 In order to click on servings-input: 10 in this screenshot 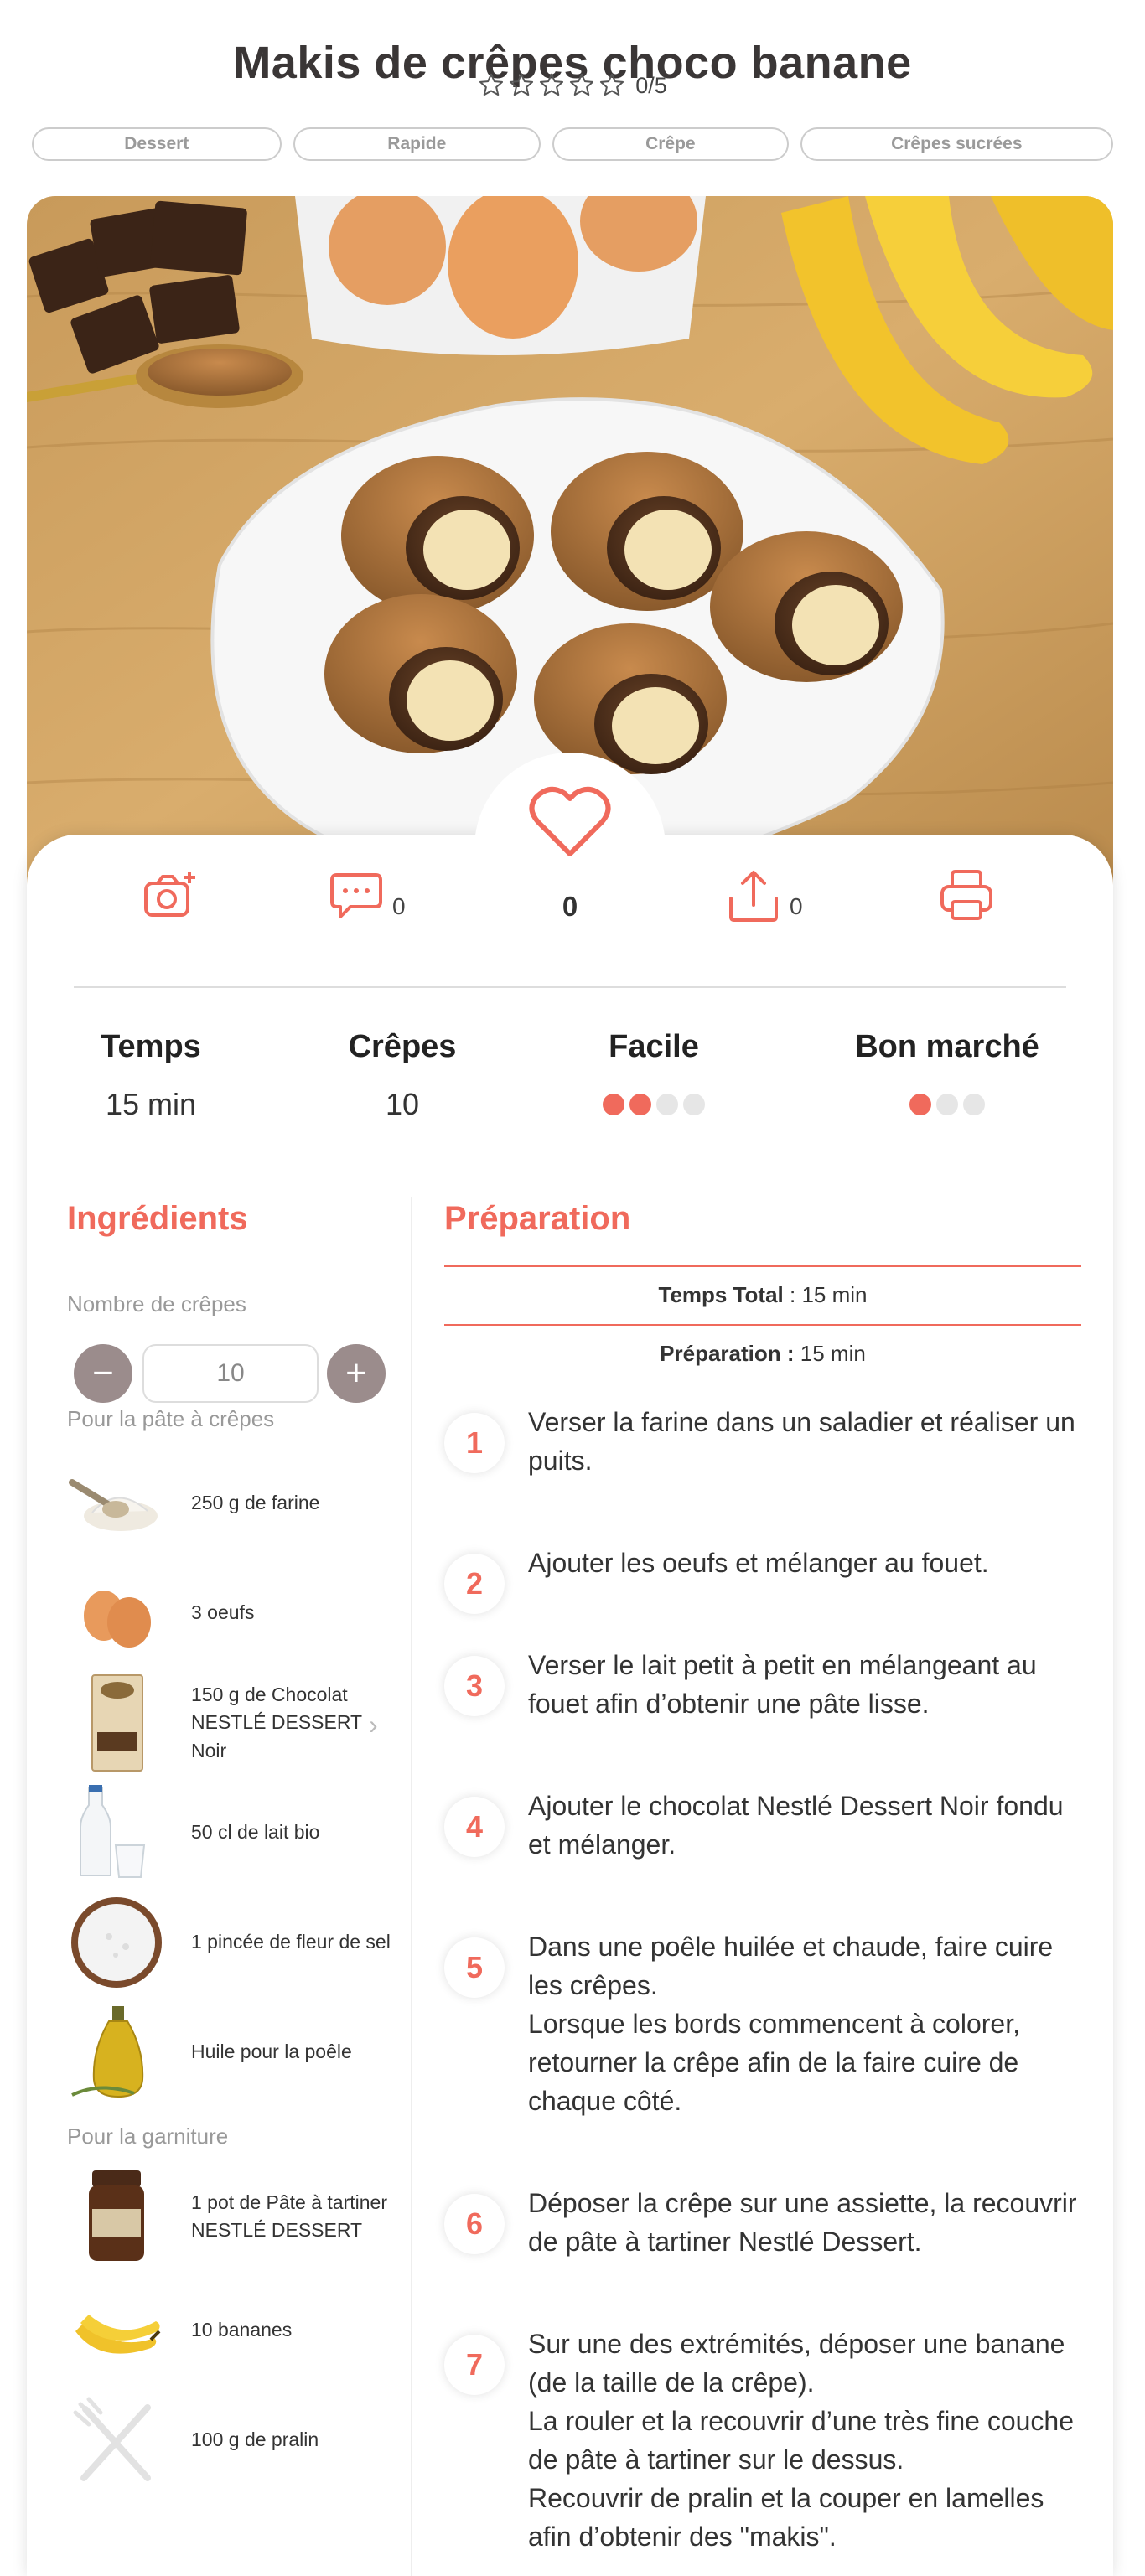, I will do `click(230, 1373)`.